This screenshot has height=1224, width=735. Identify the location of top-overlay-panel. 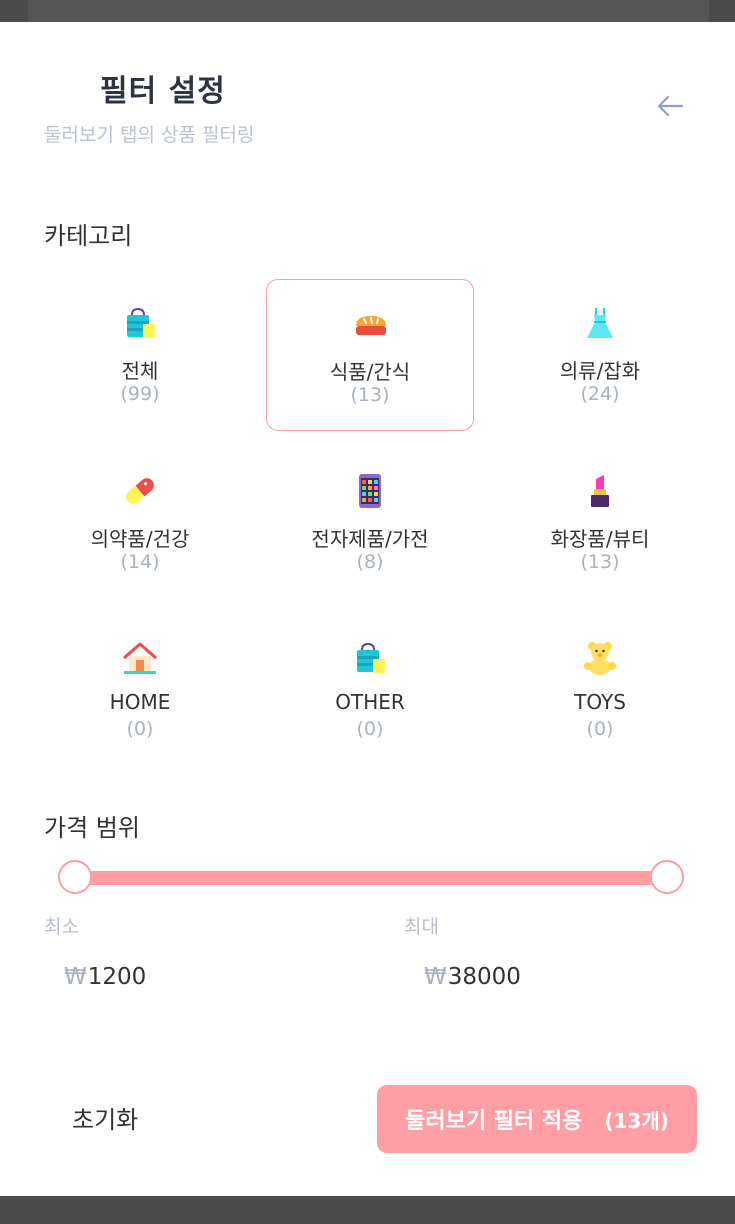
(368, 11).